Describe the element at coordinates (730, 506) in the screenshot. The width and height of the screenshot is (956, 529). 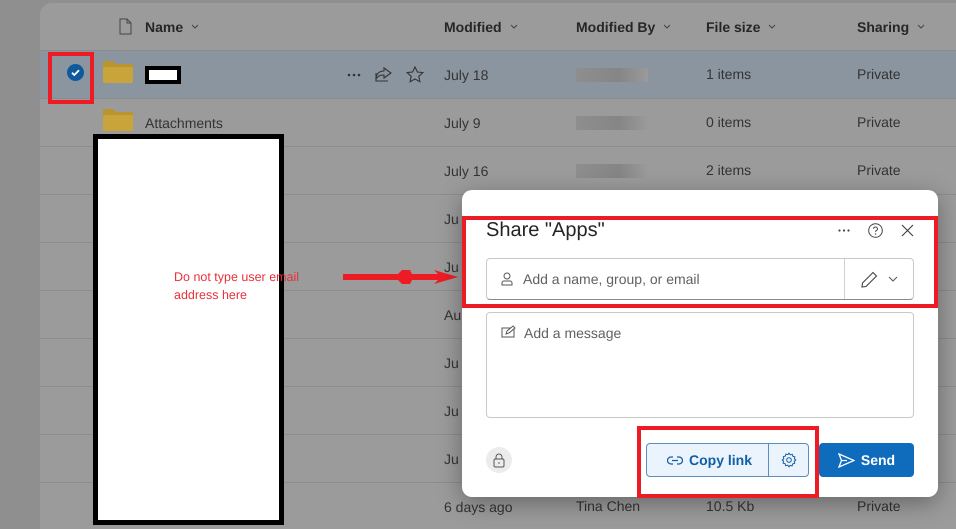
I see `file-size: 10.5 Kb` at that location.